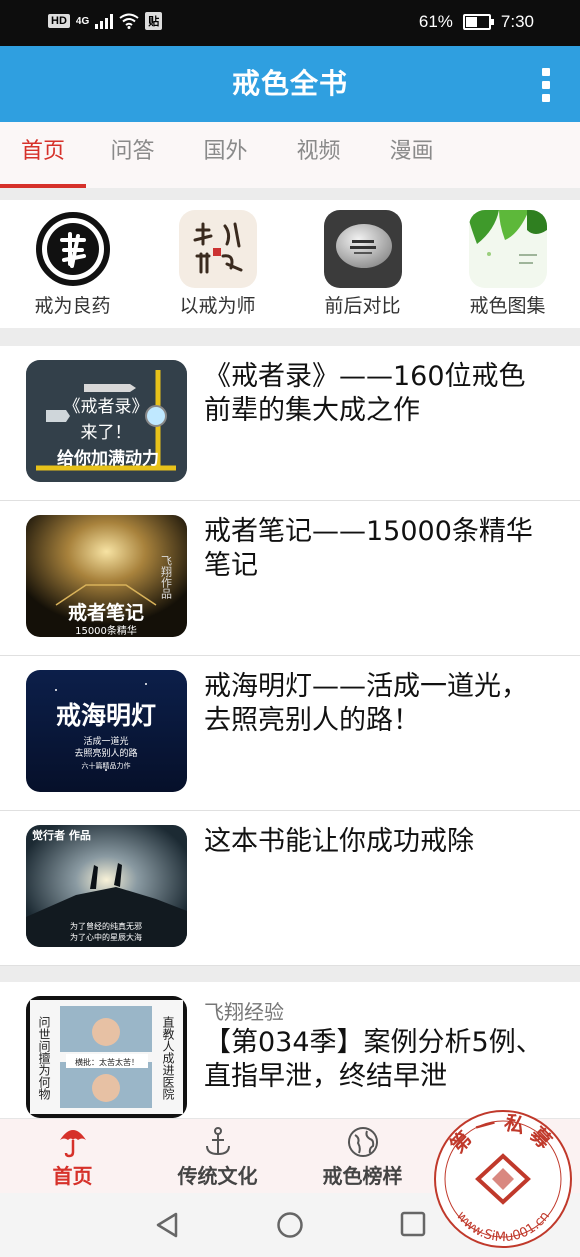  Describe the element at coordinates (106, 612) in the screenshot. I see `thumb-text: 戒者笔记` at that location.